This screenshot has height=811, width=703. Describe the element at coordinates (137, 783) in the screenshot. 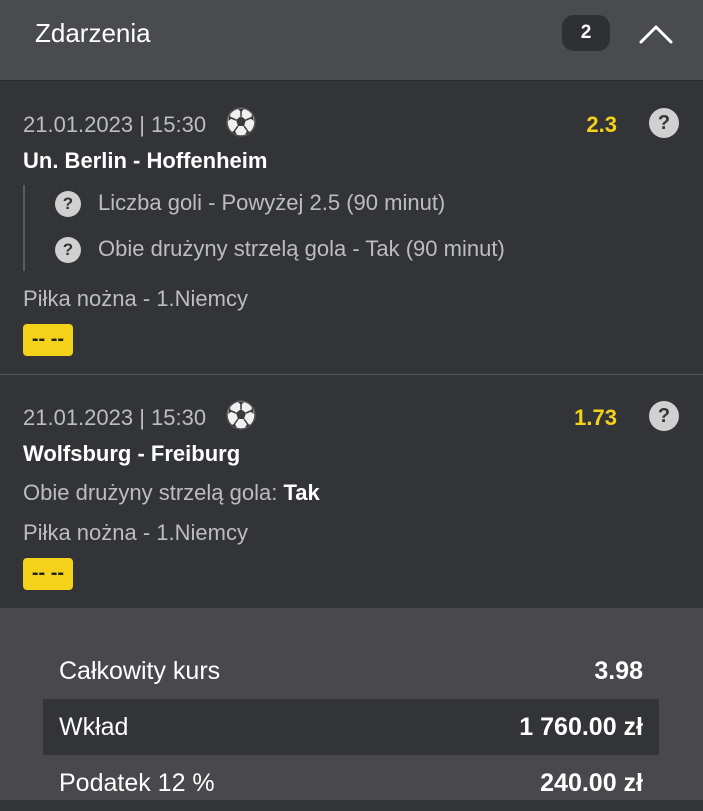

I see `tax-label: Podatek 12 %` at that location.